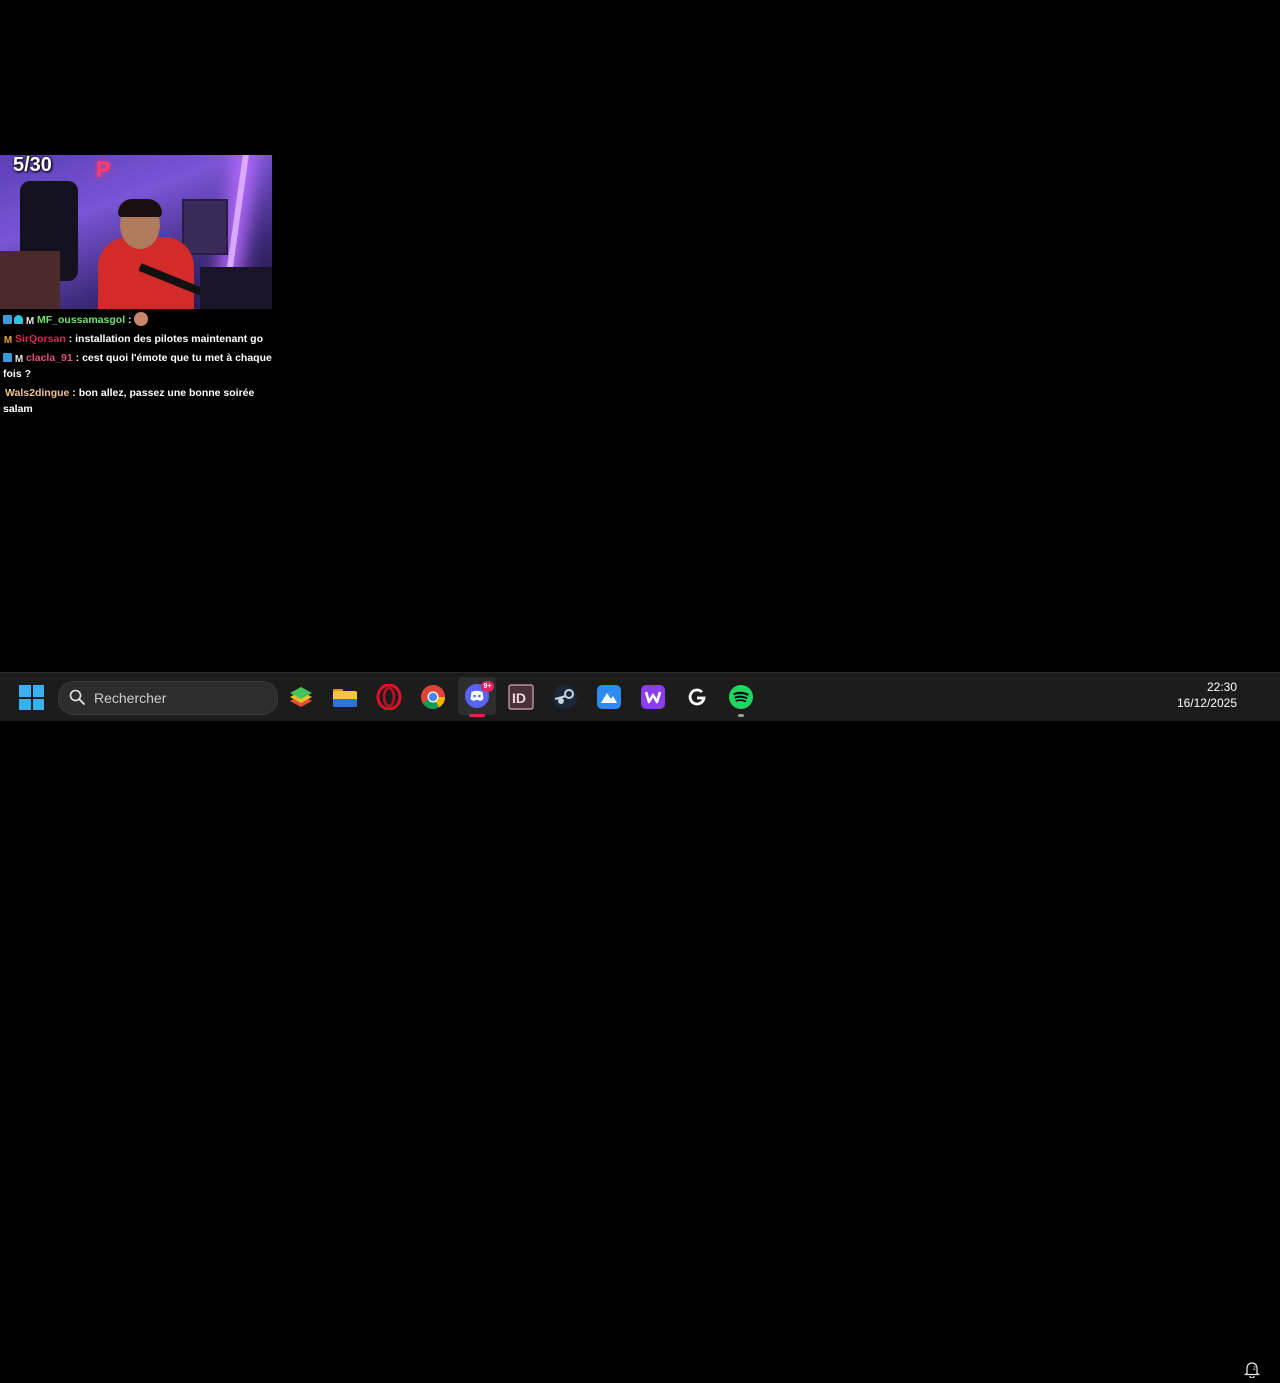 This screenshot has width=1280, height=1383. What do you see at coordinates (433, 697) in the screenshot?
I see `chrome-icon` at bounding box center [433, 697].